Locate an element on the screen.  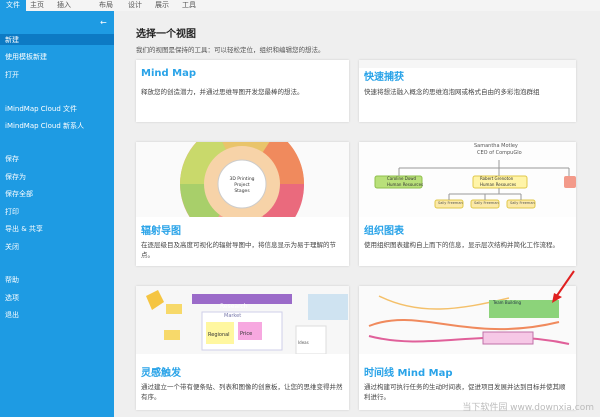
card-title: 灵感触发 is located at coordinates (161, 373).